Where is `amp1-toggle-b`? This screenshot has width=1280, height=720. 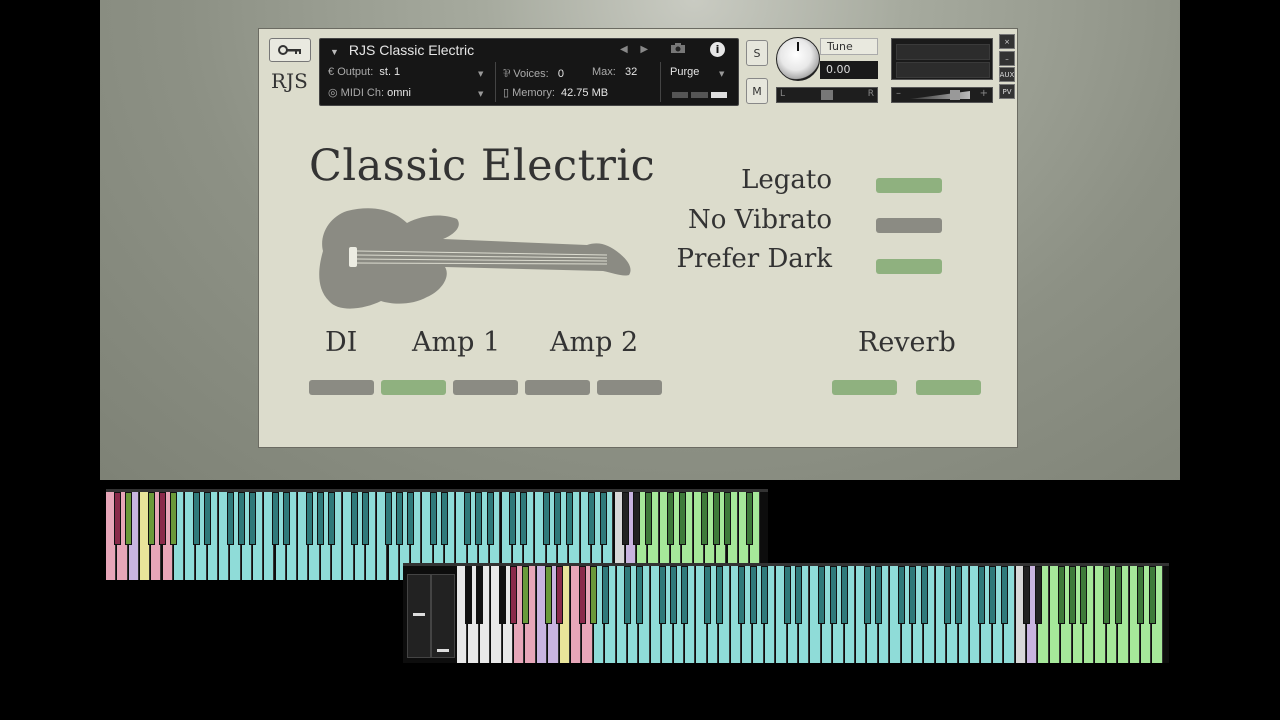 amp1-toggle-b is located at coordinates (485, 387).